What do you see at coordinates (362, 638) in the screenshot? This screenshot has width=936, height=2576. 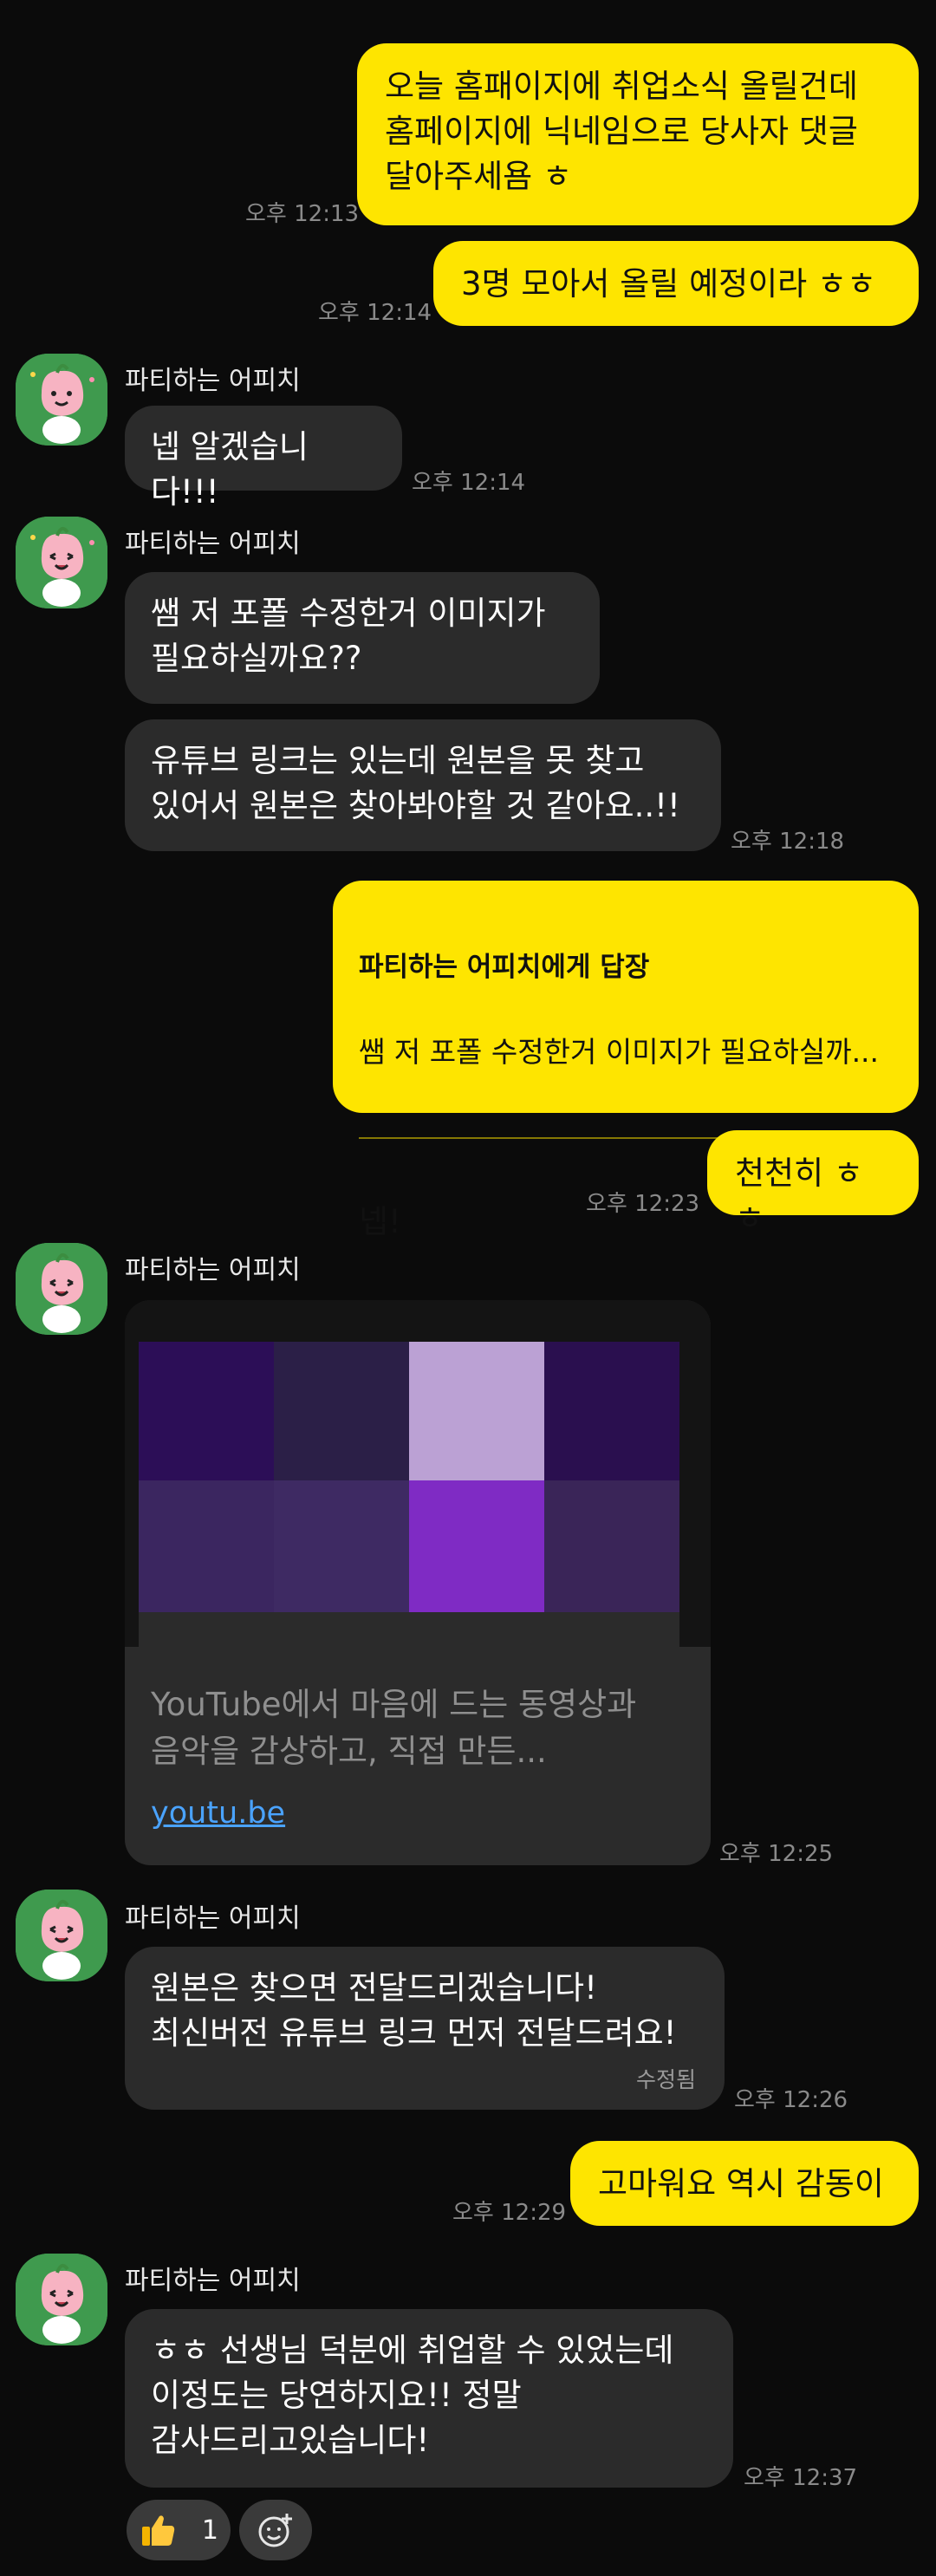 I see `their-message-bubble: 쌤 저 포폴 수정한거 이미지가 필요하실까요??` at bounding box center [362, 638].